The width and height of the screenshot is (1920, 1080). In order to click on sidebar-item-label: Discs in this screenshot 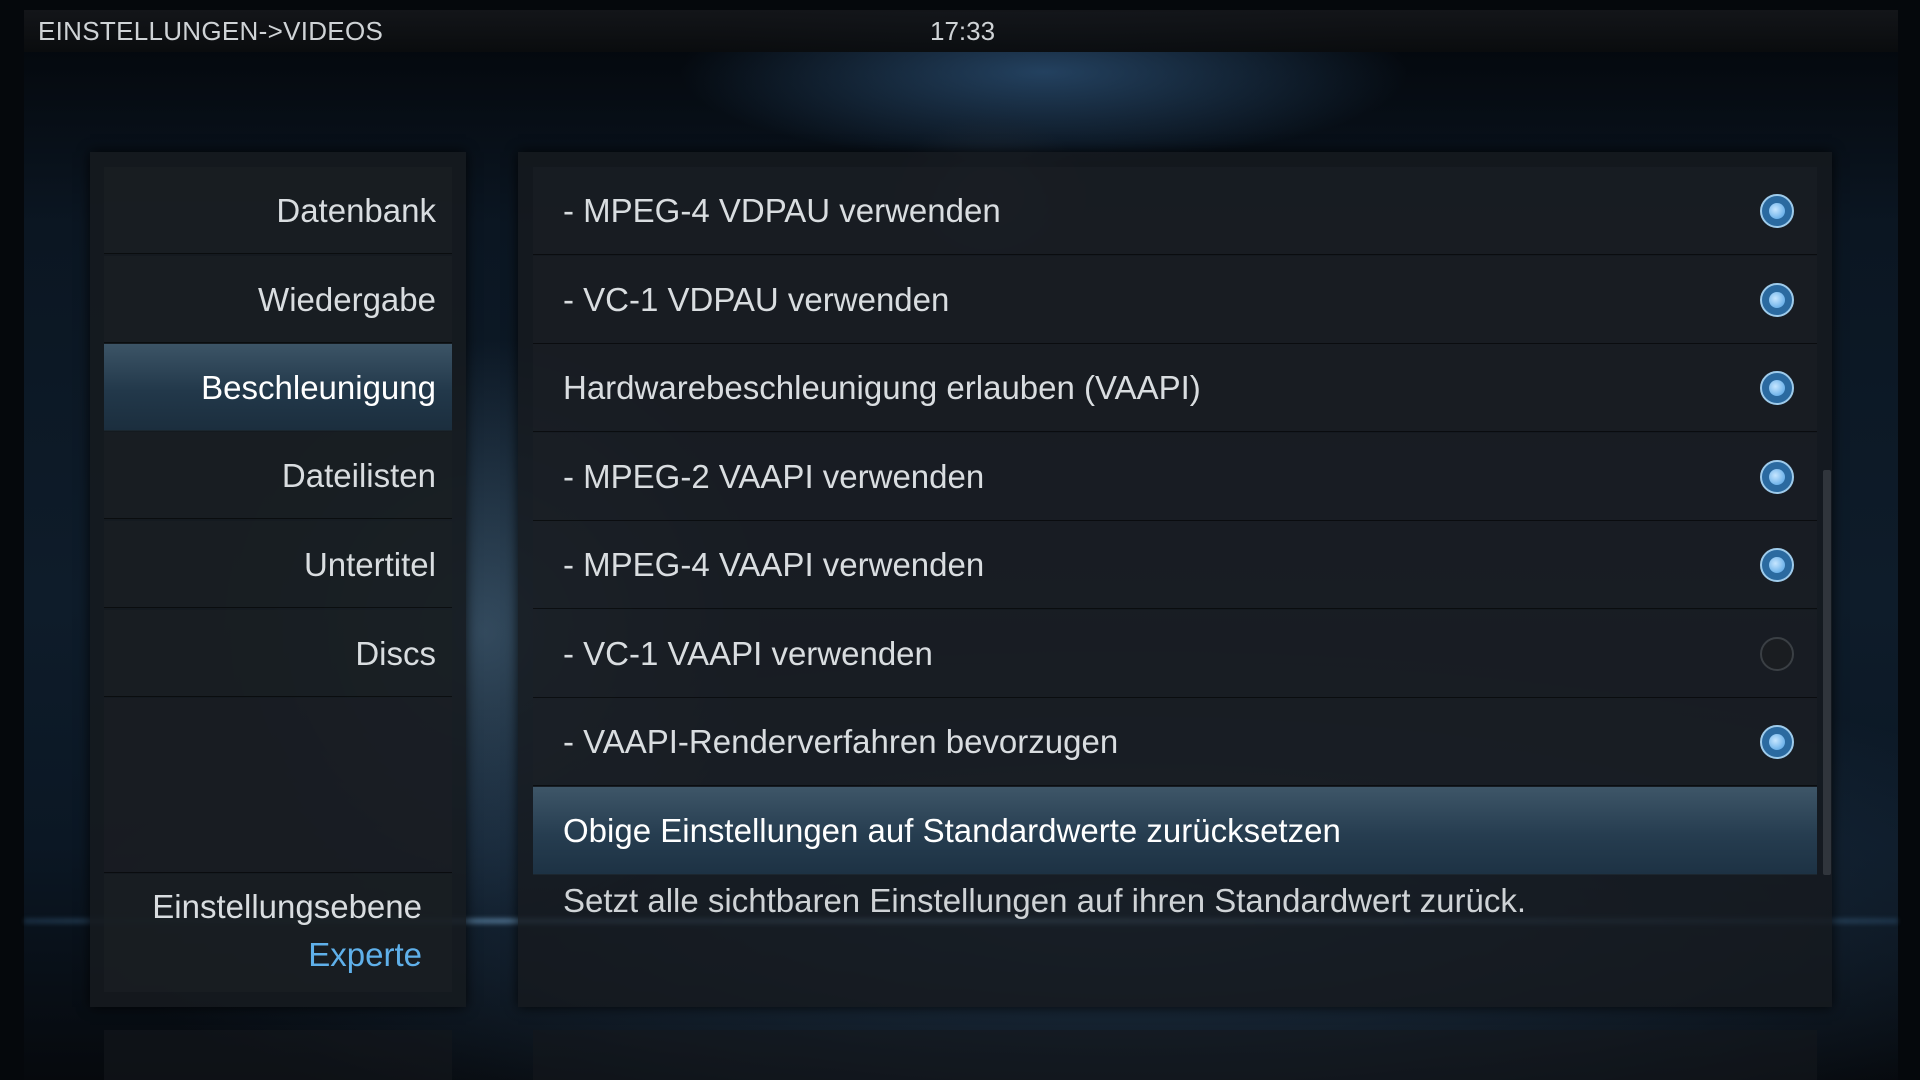, I will do `click(395, 653)`.